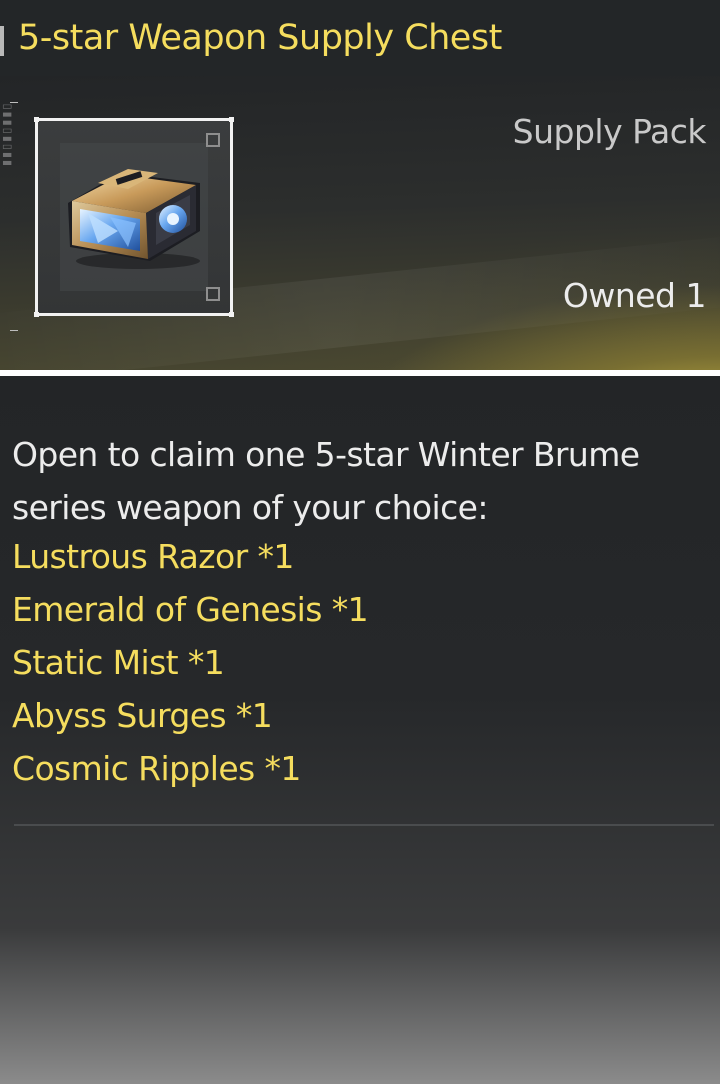 The height and width of the screenshot is (1084, 720). I want to click on weapon-choice-item: Emerald of Genesis *1, so click(190, 609).